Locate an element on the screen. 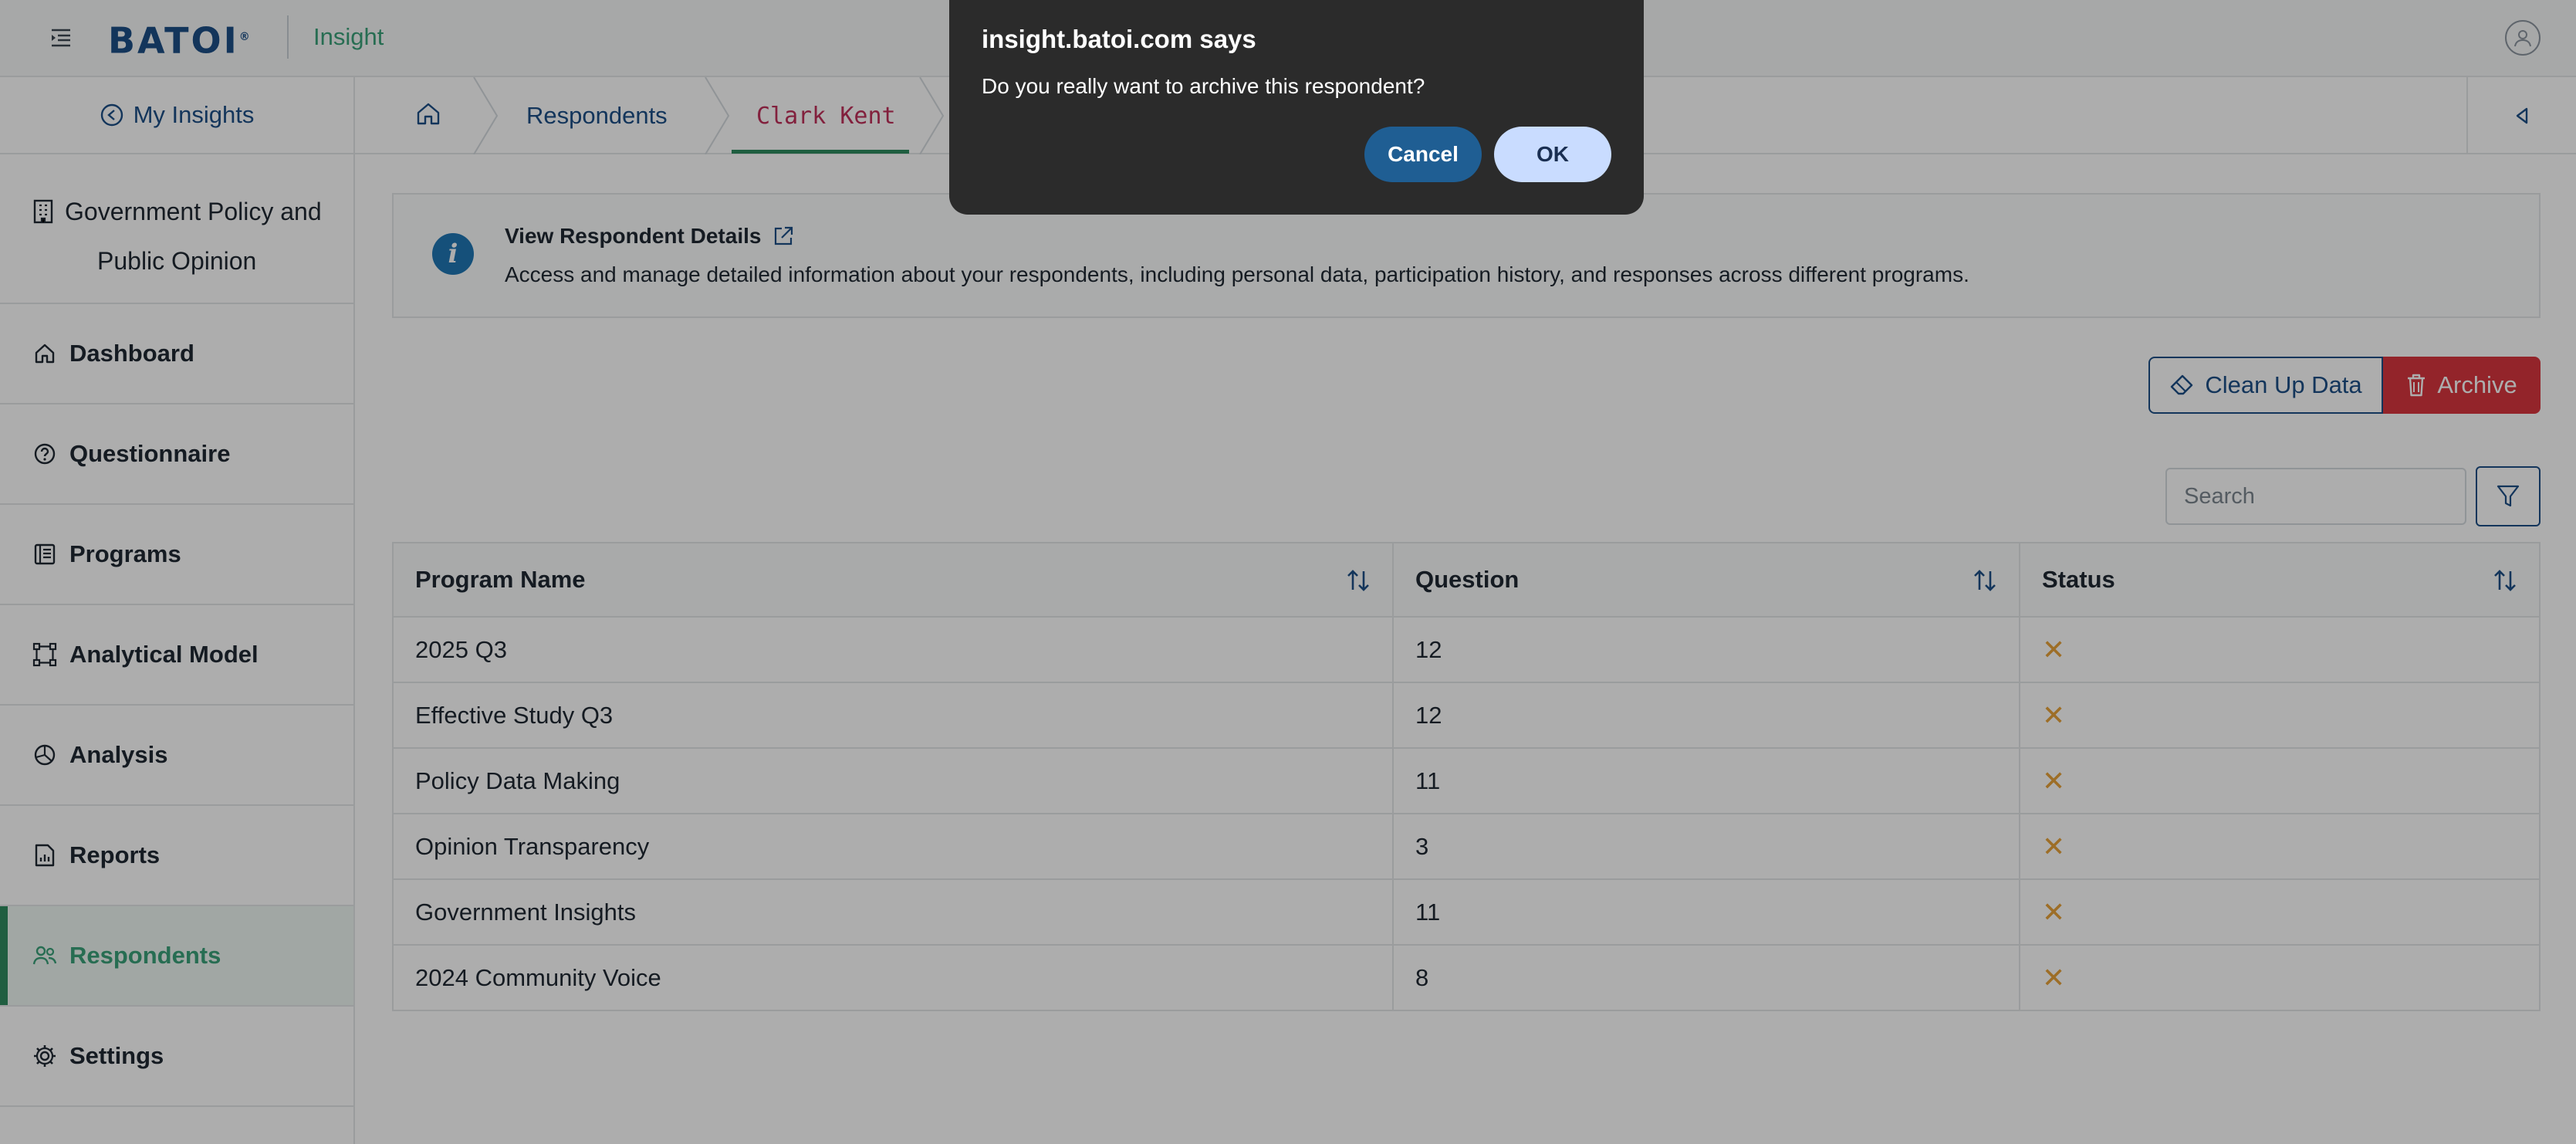 This screenshot has height=1144, width=2576. dialog-title: insight.batoi.com says is located at coordinates (1119, 39).